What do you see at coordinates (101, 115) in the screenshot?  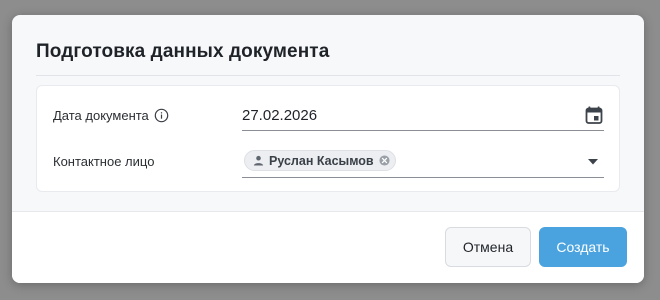 I see `date-label: Дата документа` at bounding box center [101, 115].